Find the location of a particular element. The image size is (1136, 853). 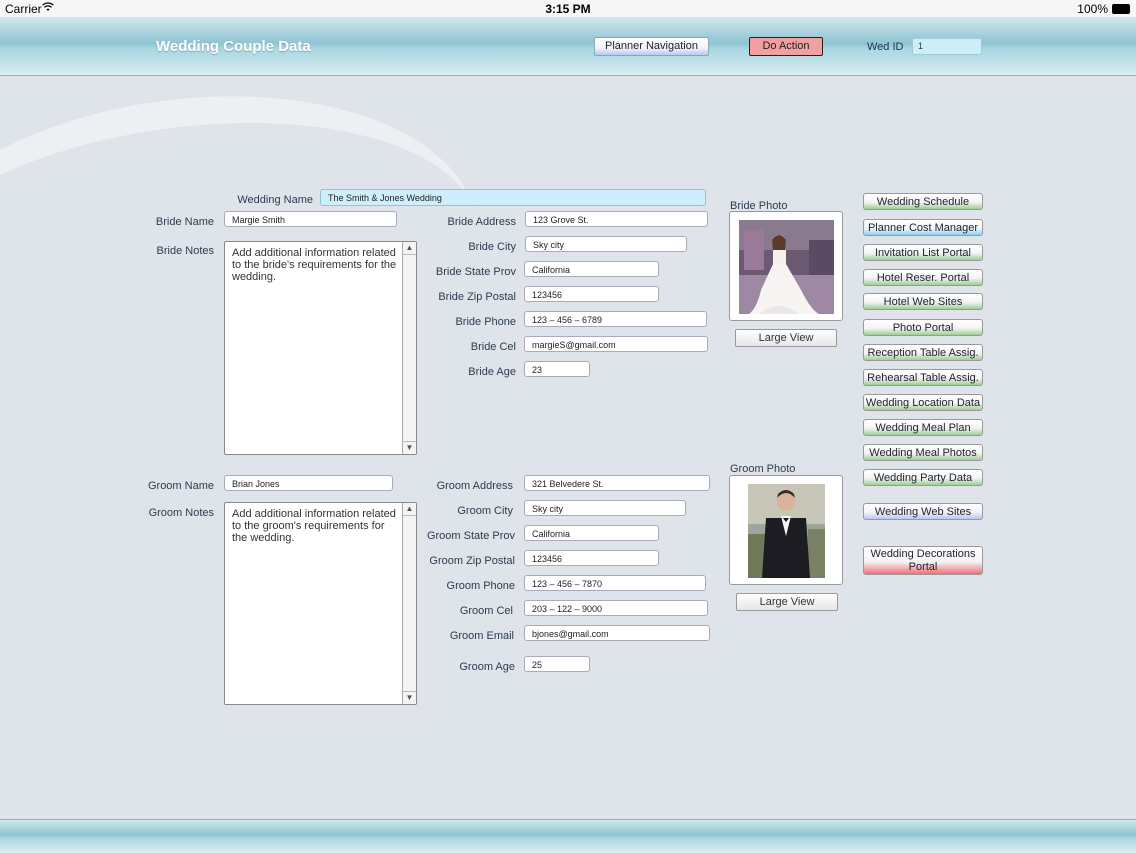

groom-age-label: Groom Age is located at coordinates (487, 667).